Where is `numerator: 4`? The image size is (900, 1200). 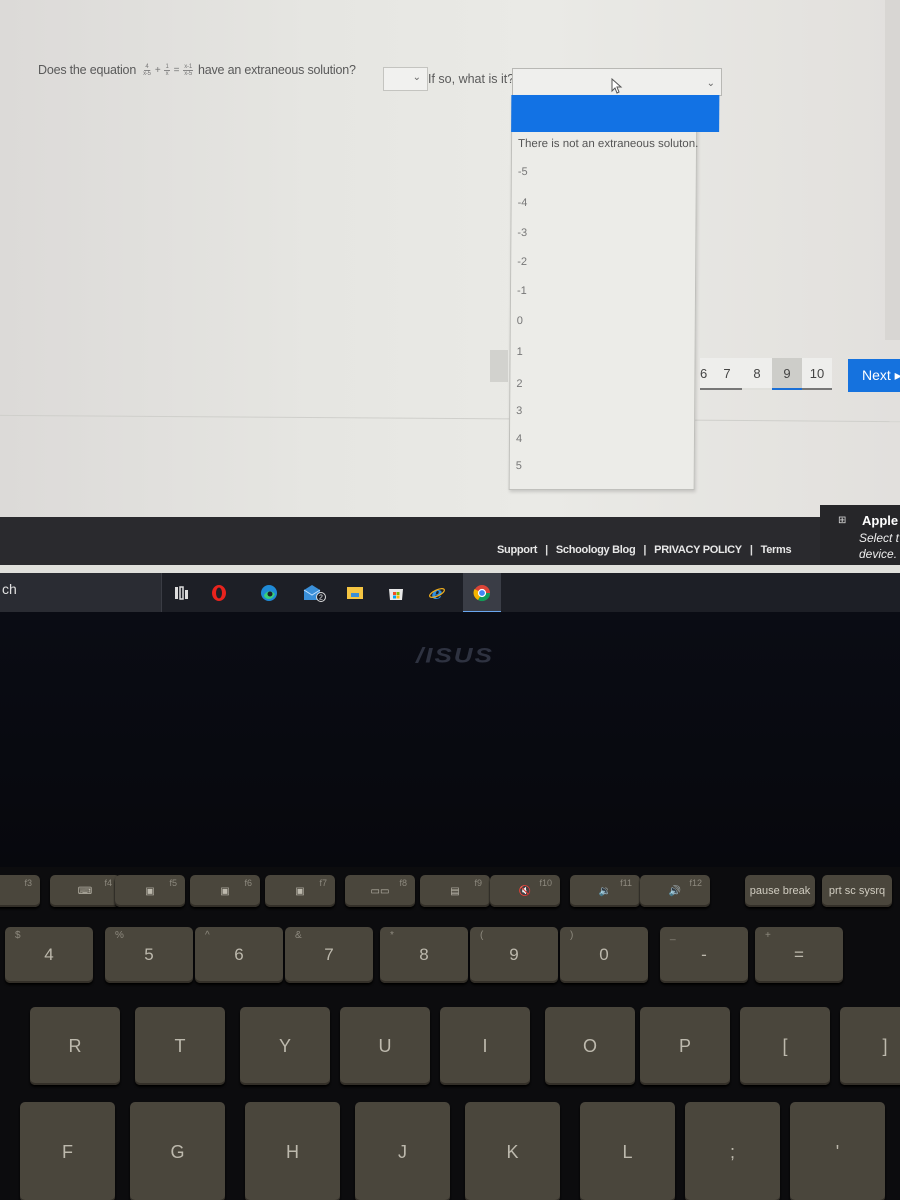
numerator: 4 is located at coordinates (147, 67).